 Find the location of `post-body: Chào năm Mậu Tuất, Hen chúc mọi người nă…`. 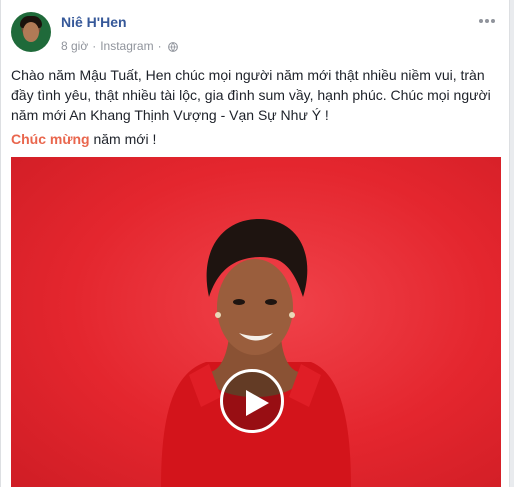

post-body: Chào năm Mậu Tuất, Hen chúc mọi người nă… is located at coordinates (251, 95).